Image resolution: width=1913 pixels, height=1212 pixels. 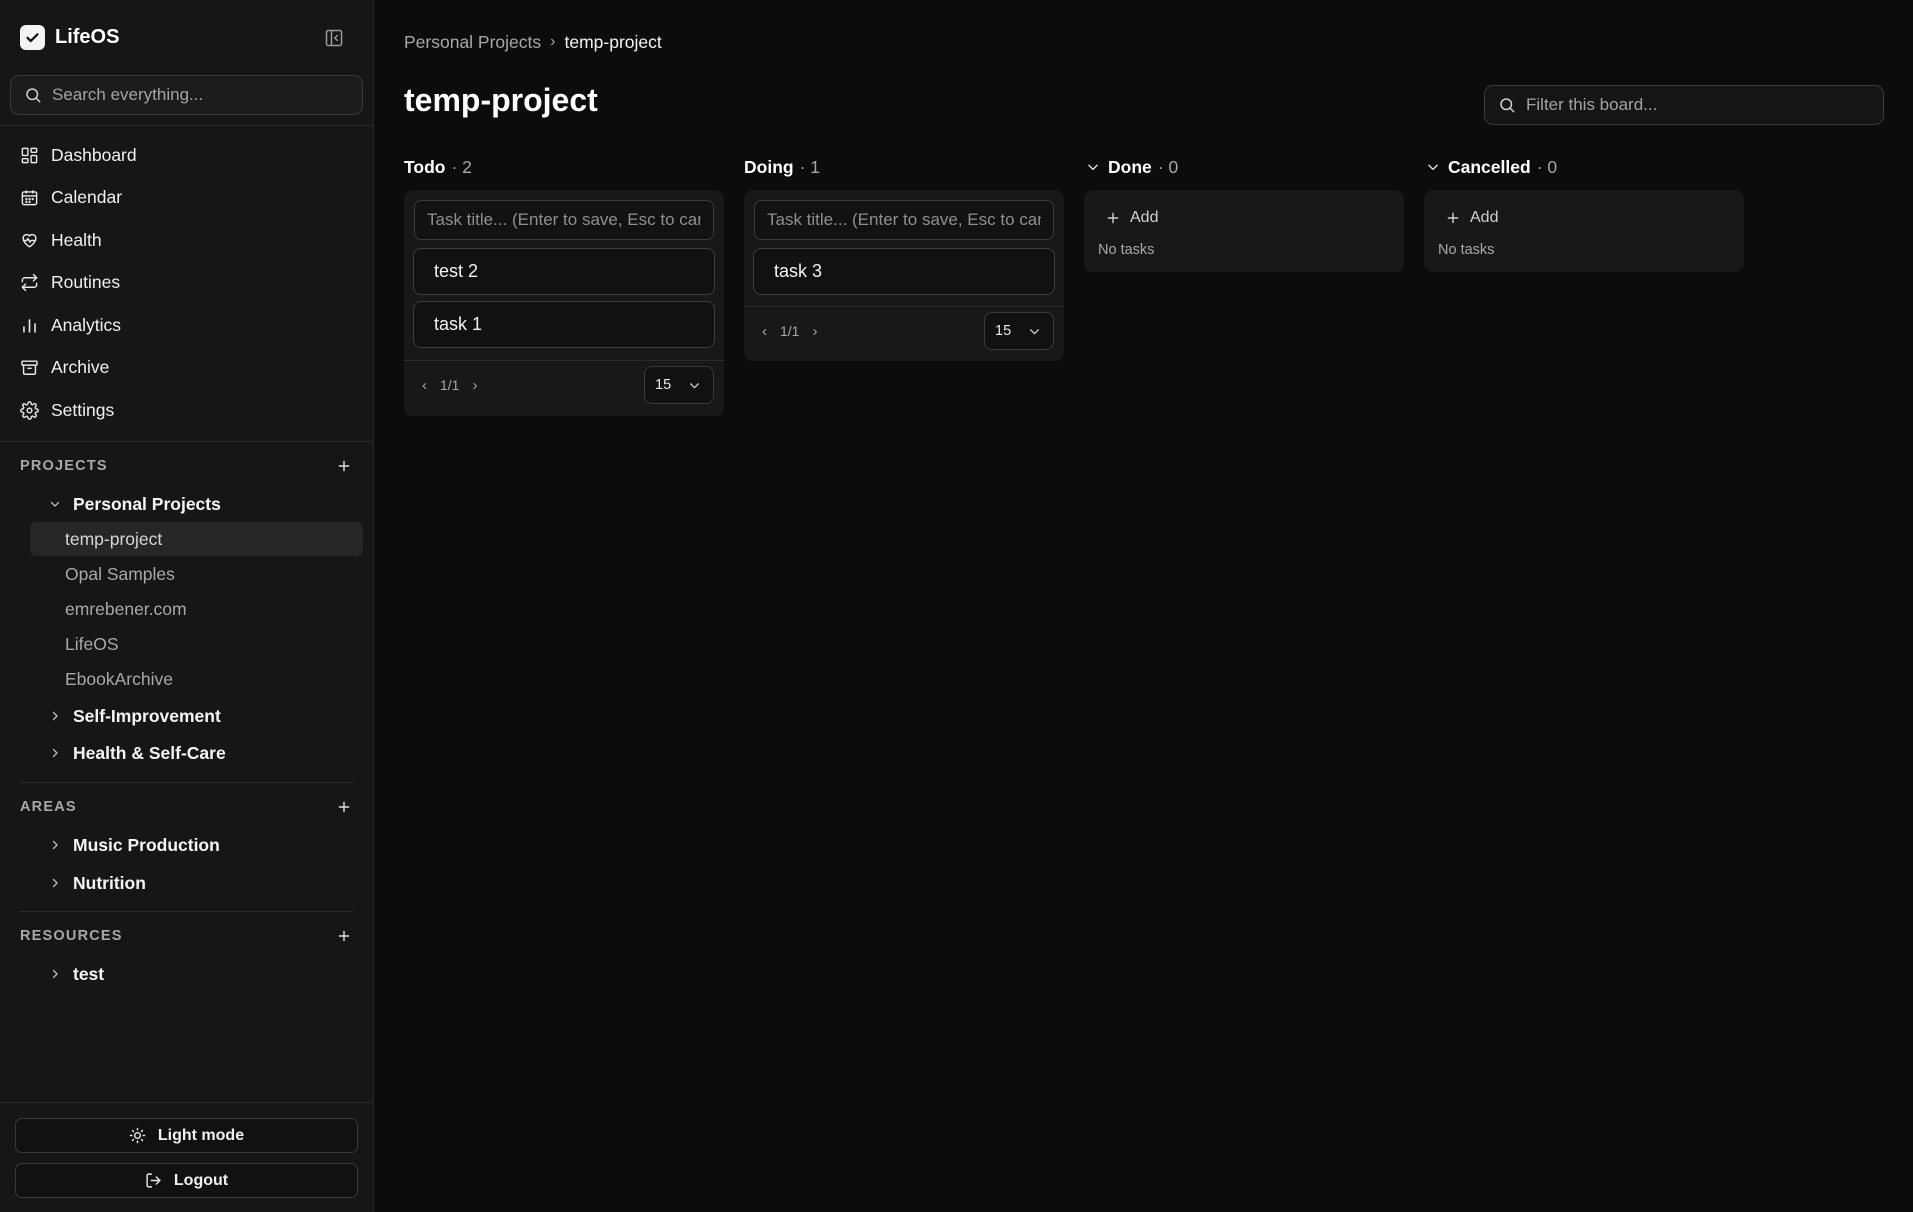 What do you see at coordinates (1132, 167) in the screenshot?
I see `column-header-done: Done · 0` at bounding box center [1132, 167].